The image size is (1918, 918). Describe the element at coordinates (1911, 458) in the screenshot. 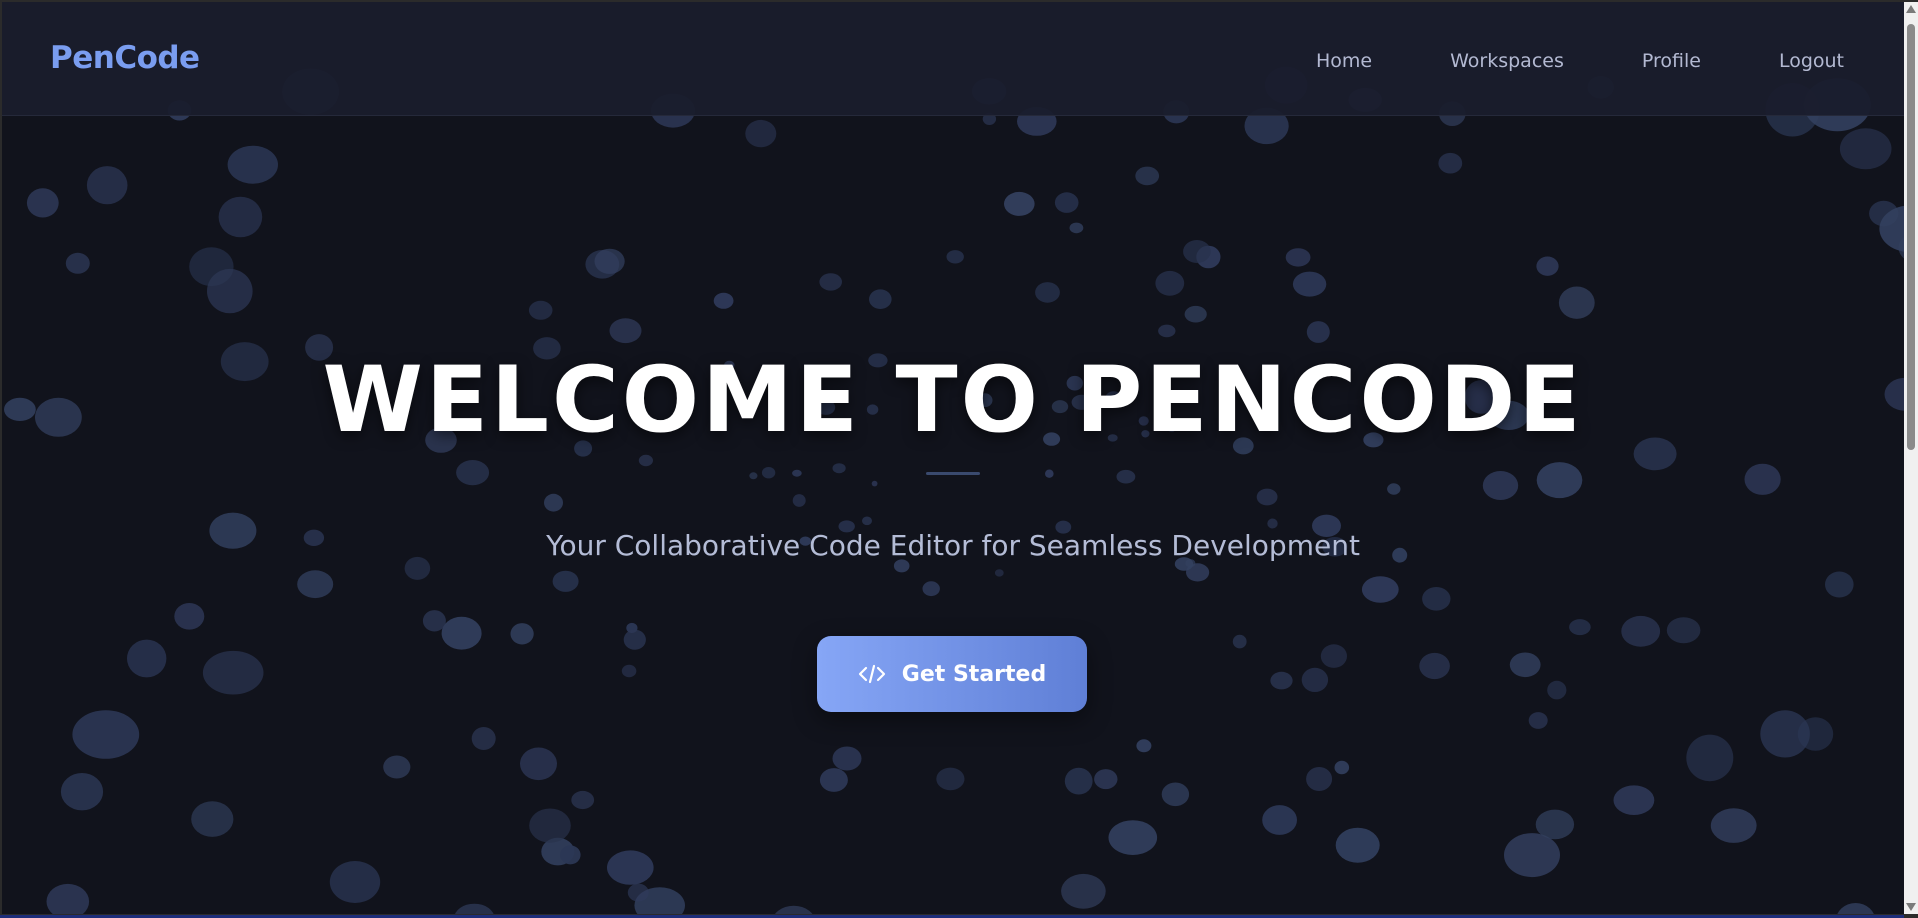

I see `vertical-scrollbar` at that location.